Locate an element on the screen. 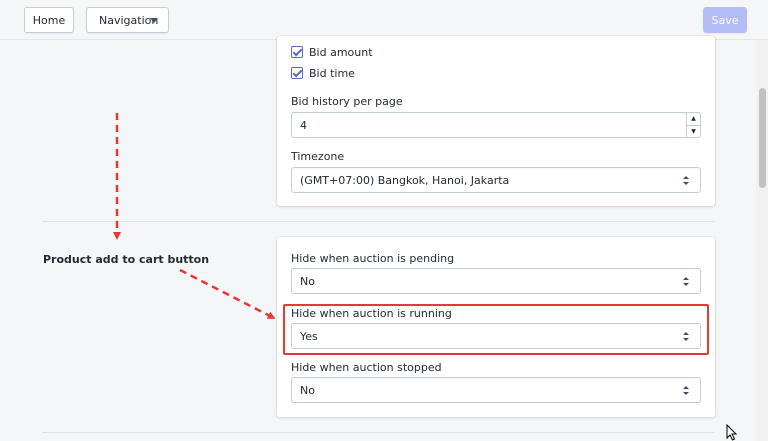 The height and width of the screenshot is (441, 768). number-stepper: ▲ ▼ is located at coordinates (693, 125).